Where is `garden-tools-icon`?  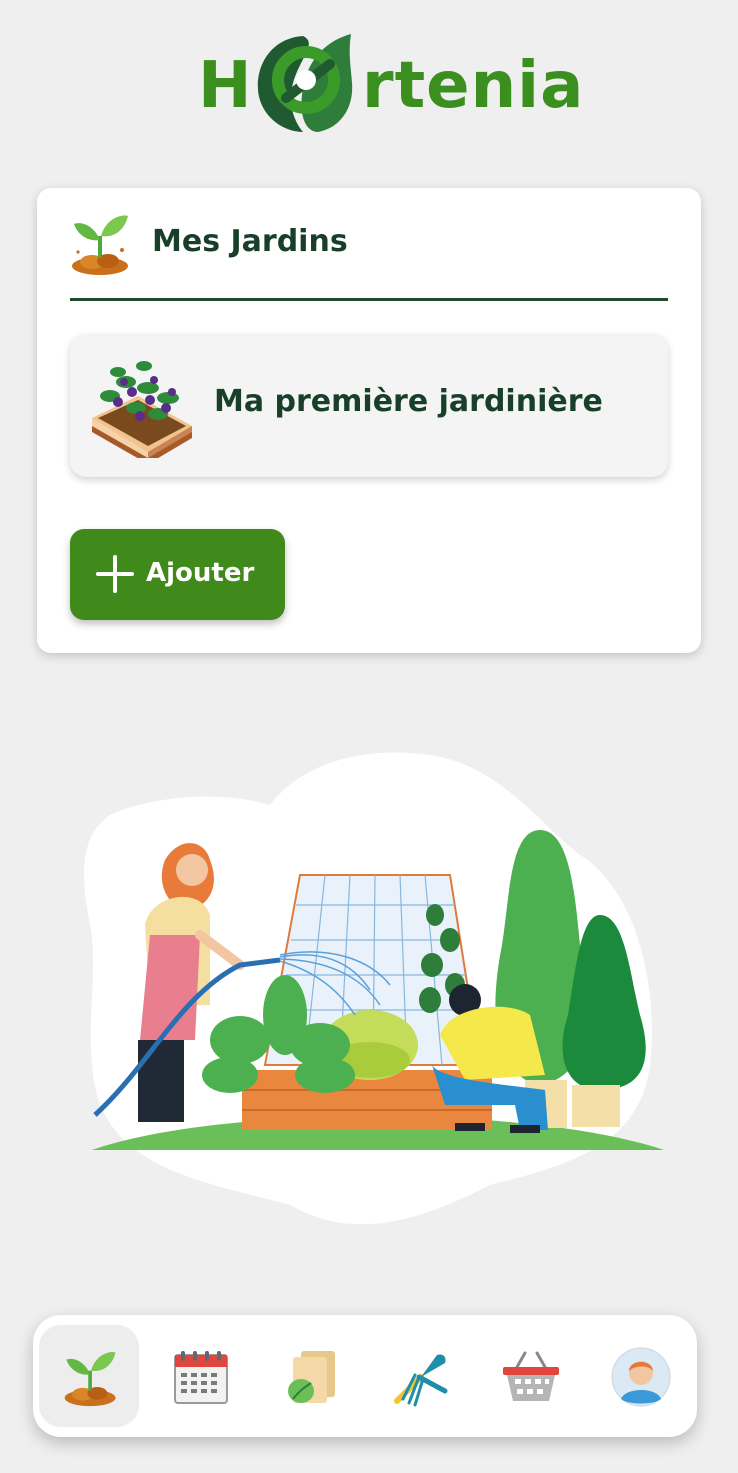
garden-tools-icon is located at coordinates (421, 1380).